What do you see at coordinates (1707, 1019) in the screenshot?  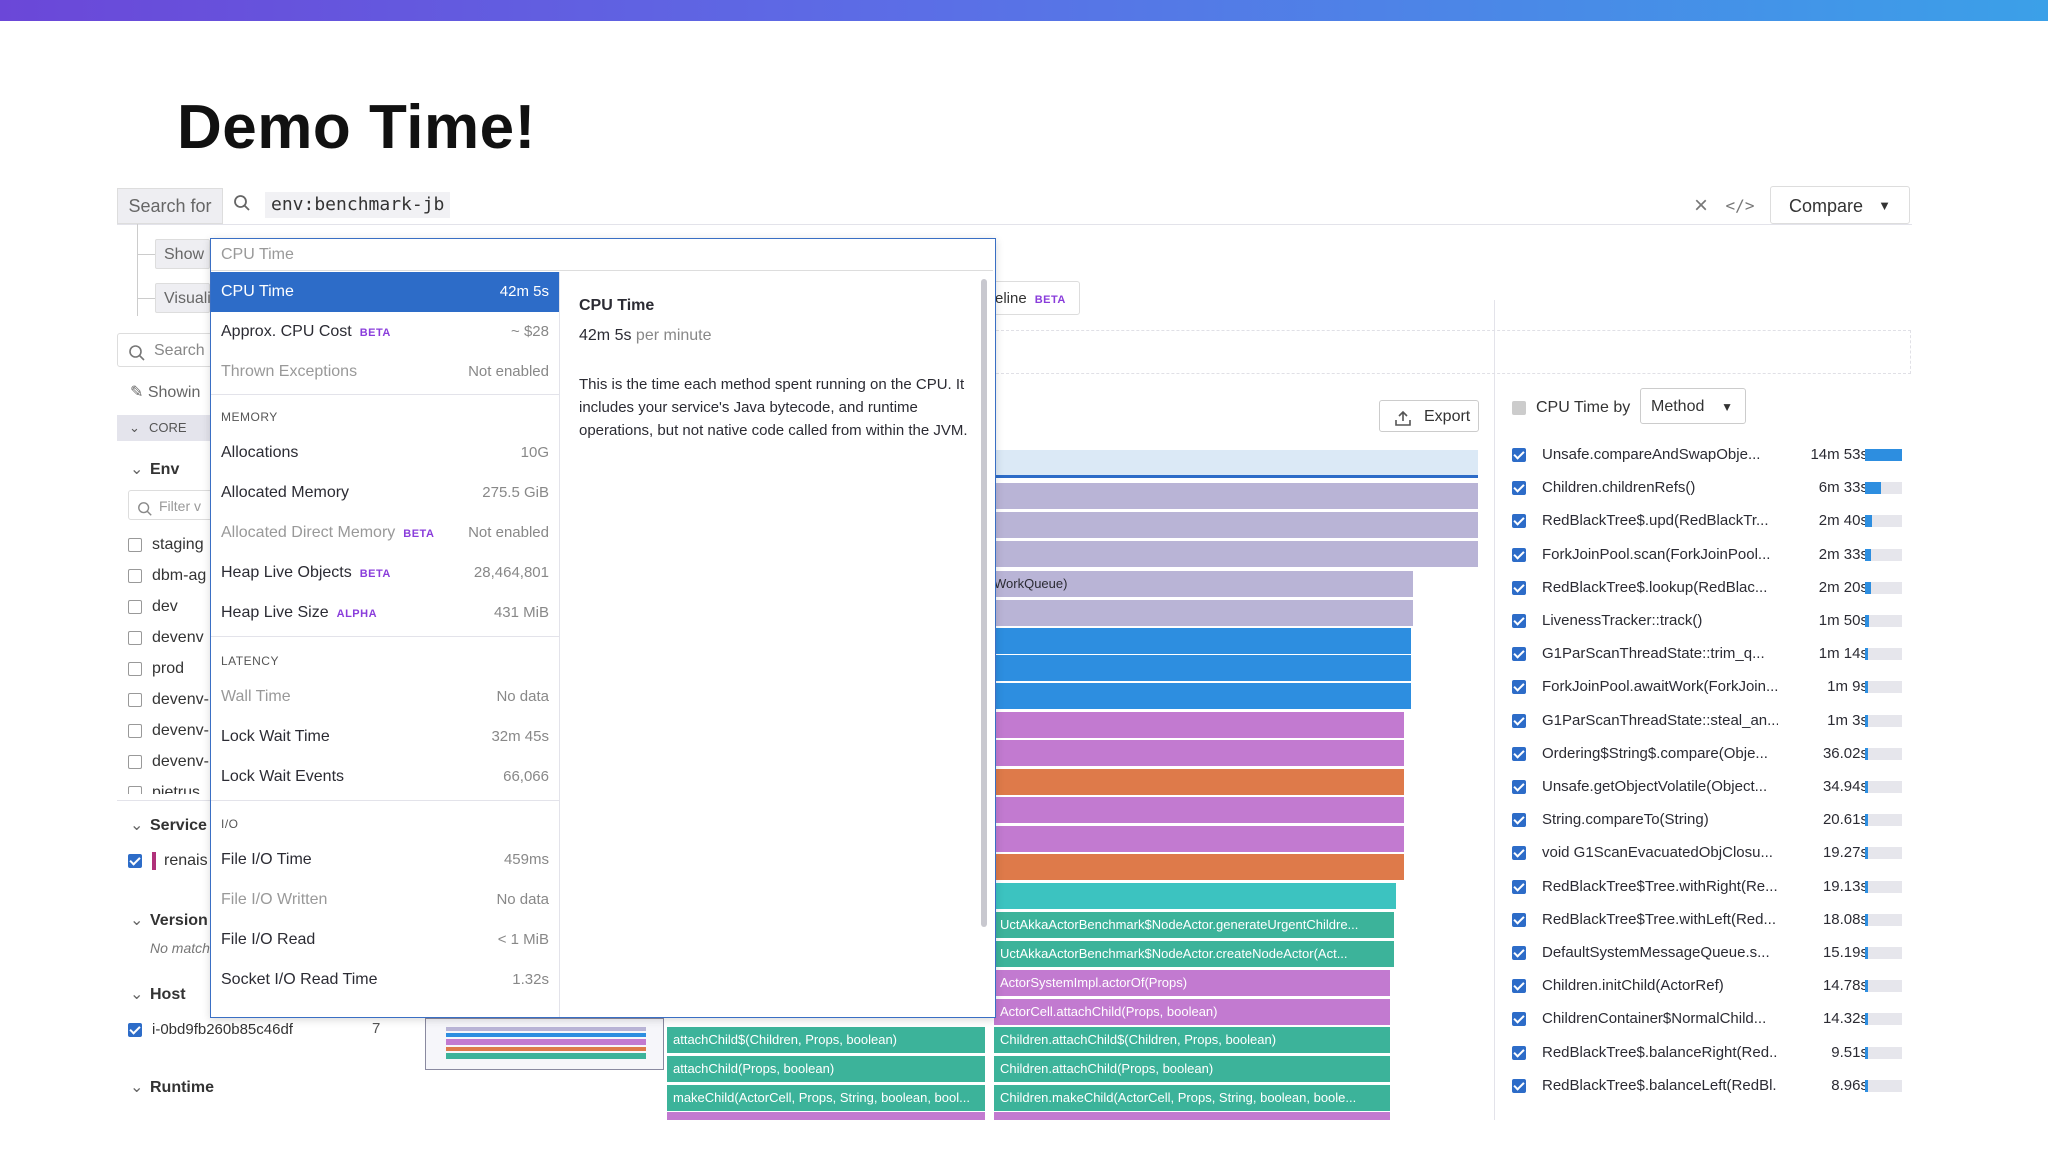 I see `method-row: ChildrenContainer$NormalChild... 14.32s` at bounding box center [1707, 1019].